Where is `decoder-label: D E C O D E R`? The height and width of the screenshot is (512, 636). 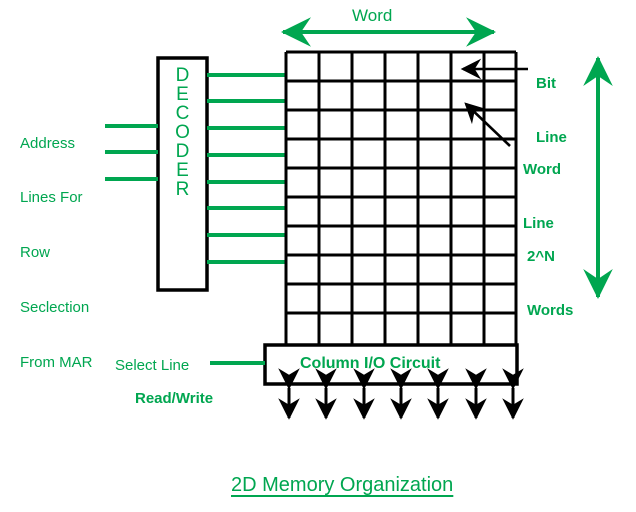 decoder-label: D E C O D E R is located at coordinates (182, 132).